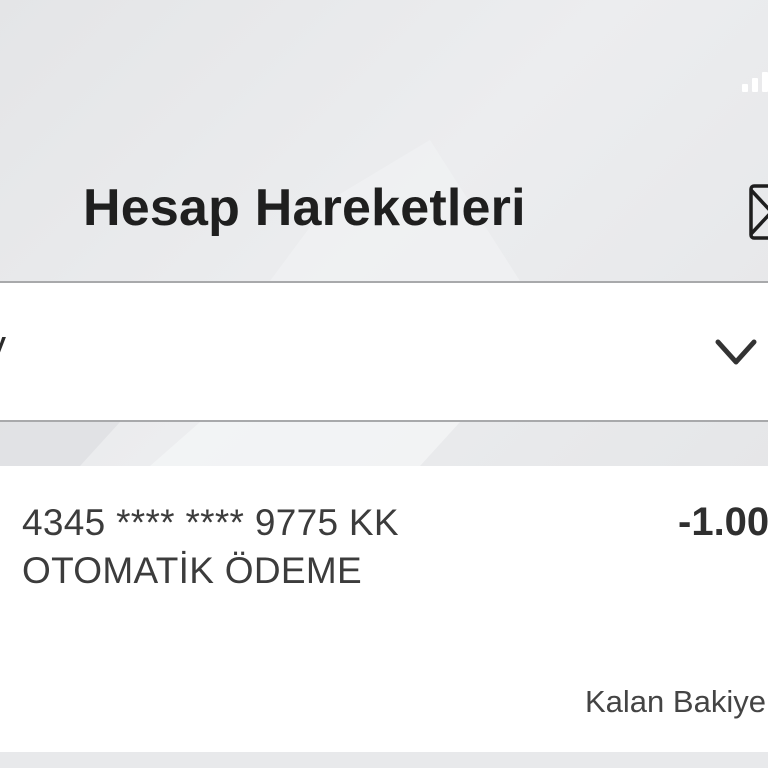  Describe the element at coordinates (304, 208) in the screenshot. I see `page-title: Hesap Hareketleri` at that location.